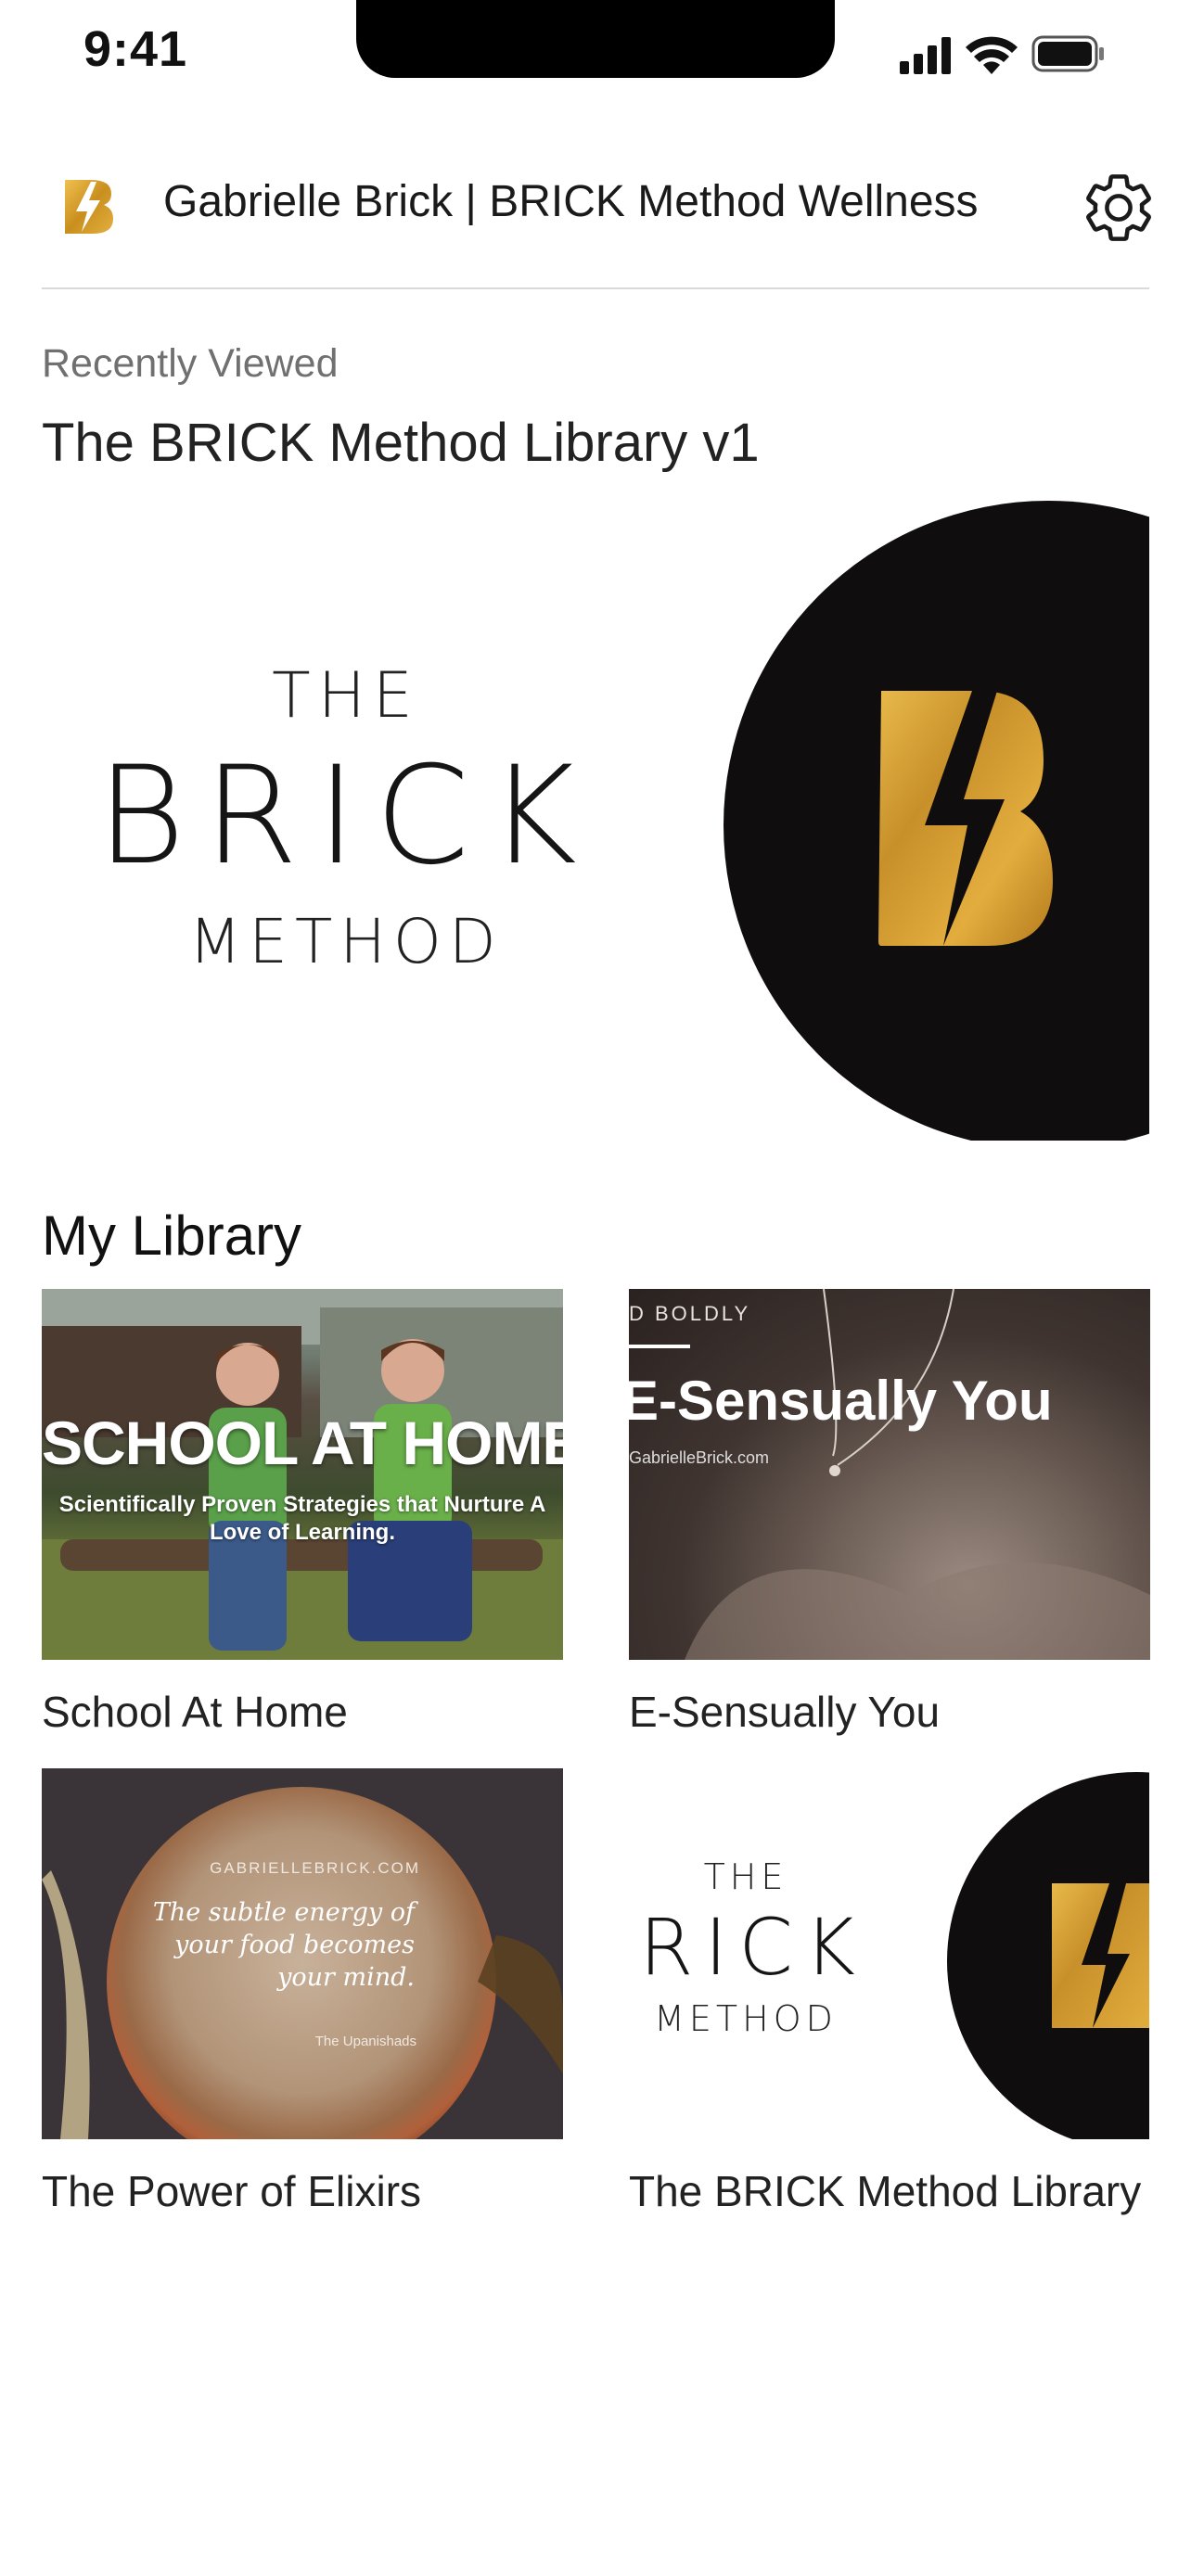  Describe the element at coordinates (302, 2192) in the screenshot. I see `library-card-title: The Power of Elixirs` at that location.